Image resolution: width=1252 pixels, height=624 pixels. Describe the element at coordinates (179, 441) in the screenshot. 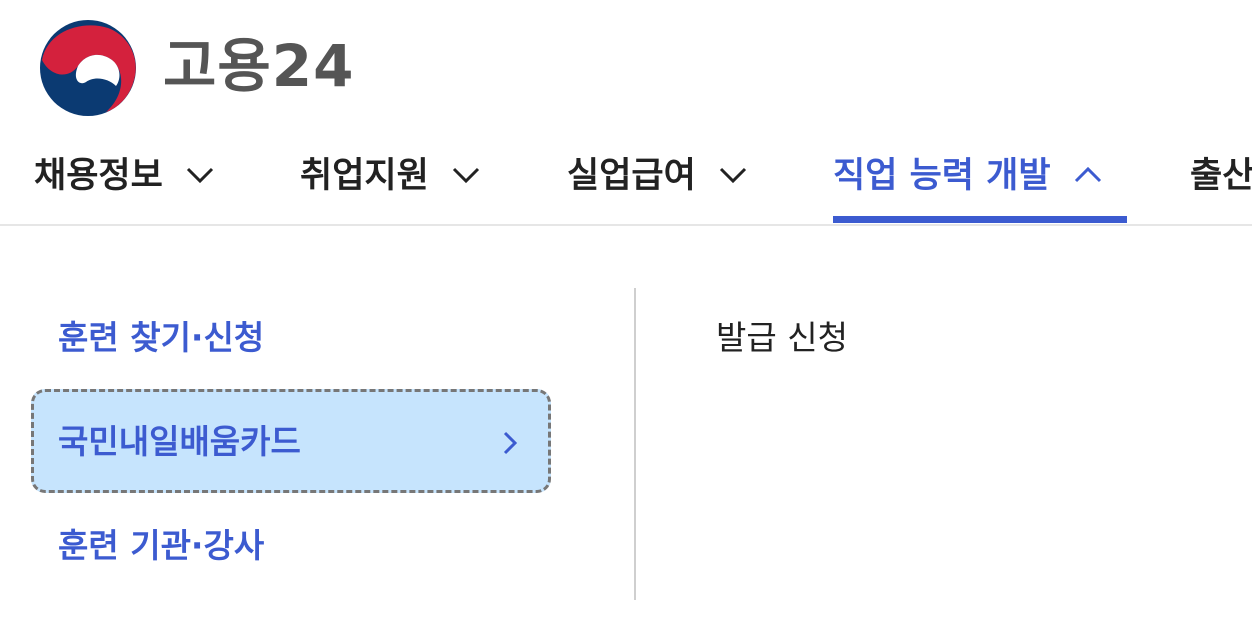

I see `submenu-item-label: 국민내일배움카드` at that location.